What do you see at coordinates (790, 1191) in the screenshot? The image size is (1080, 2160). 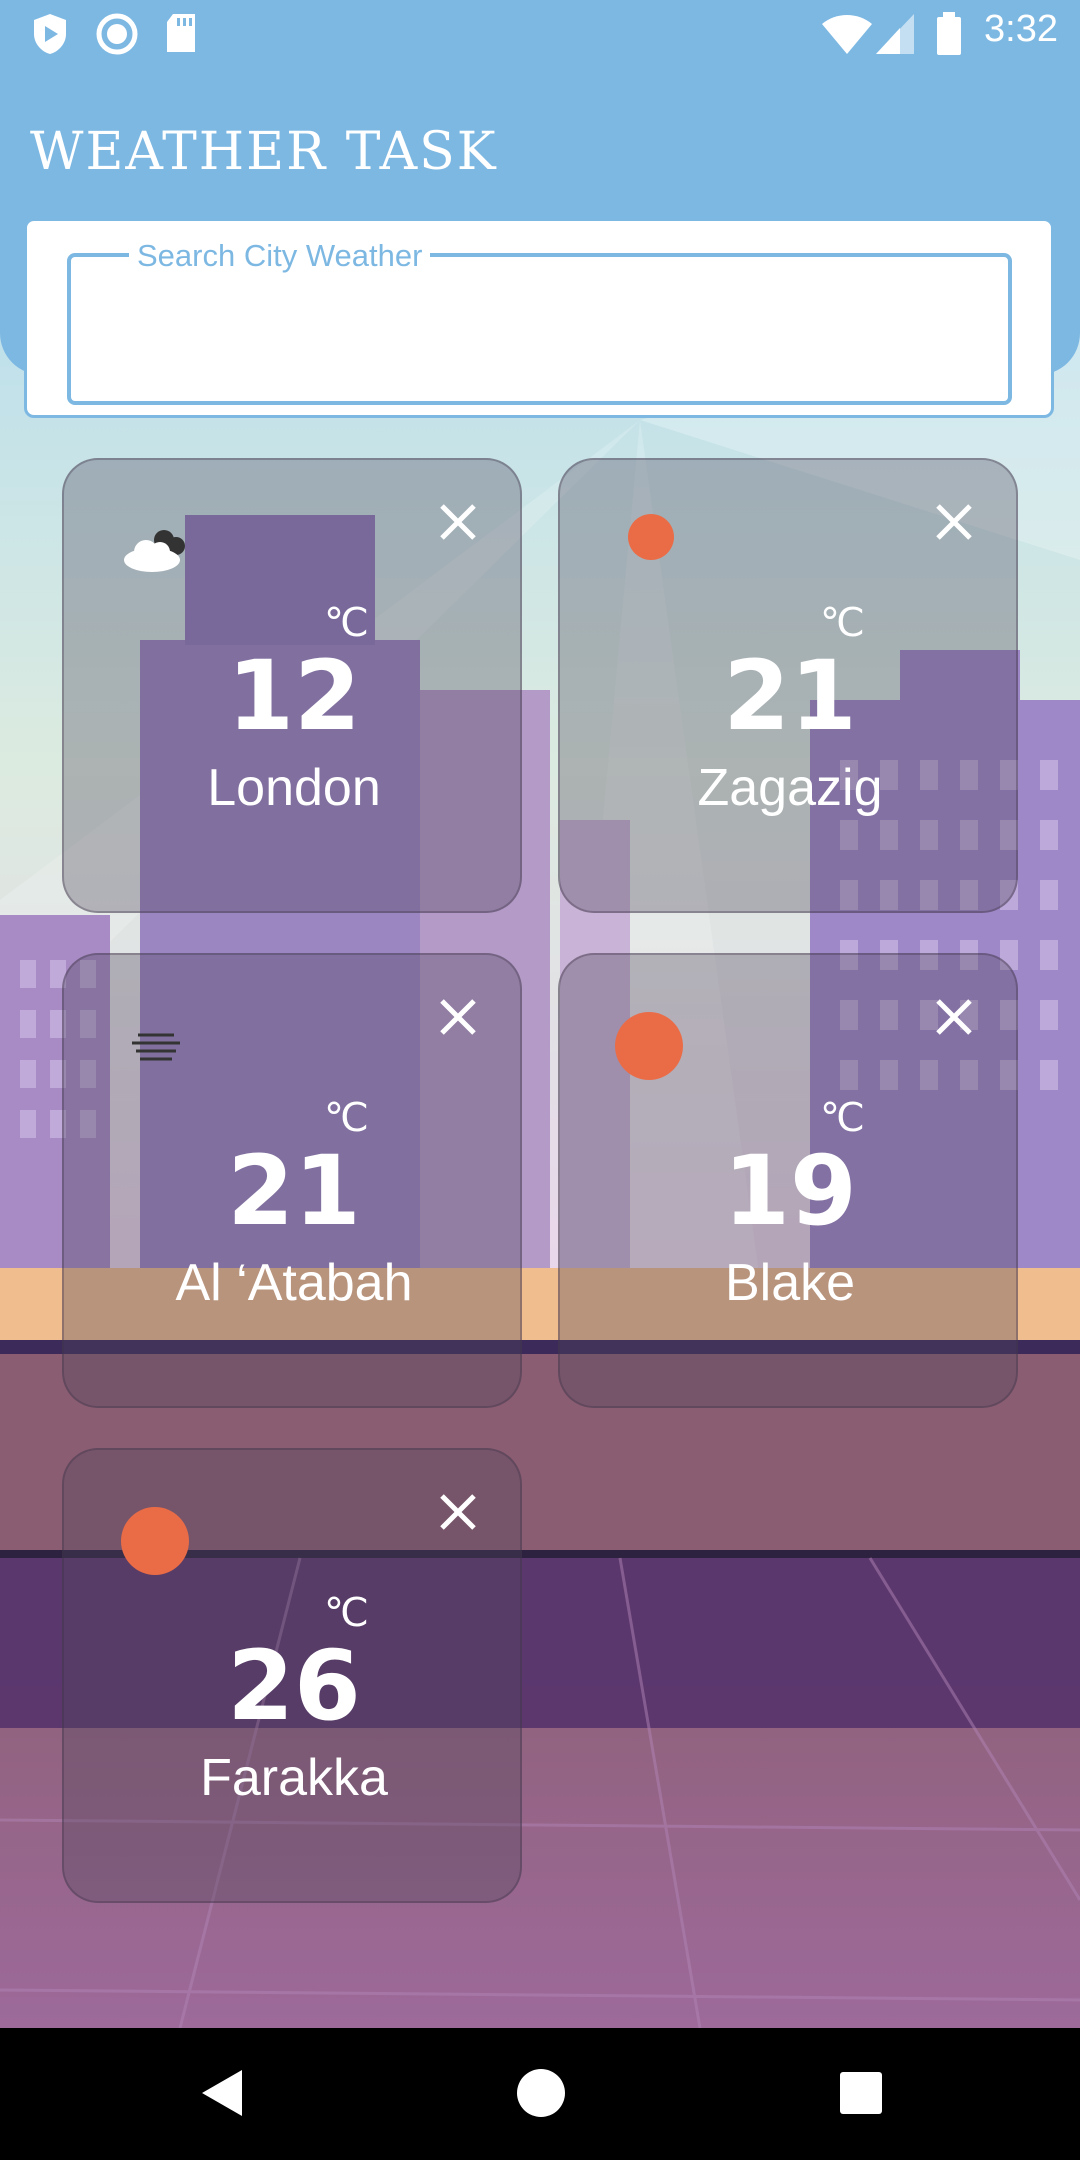 I see `temperature-value: 19` at bounding box center [790, 1191].